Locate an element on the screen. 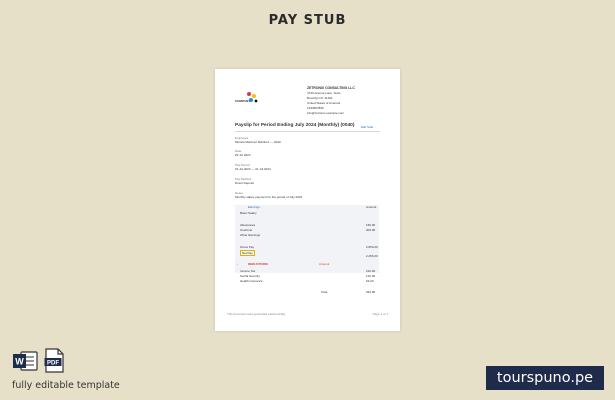  pdf-icon: PDF is located at coordinates (54, 360).